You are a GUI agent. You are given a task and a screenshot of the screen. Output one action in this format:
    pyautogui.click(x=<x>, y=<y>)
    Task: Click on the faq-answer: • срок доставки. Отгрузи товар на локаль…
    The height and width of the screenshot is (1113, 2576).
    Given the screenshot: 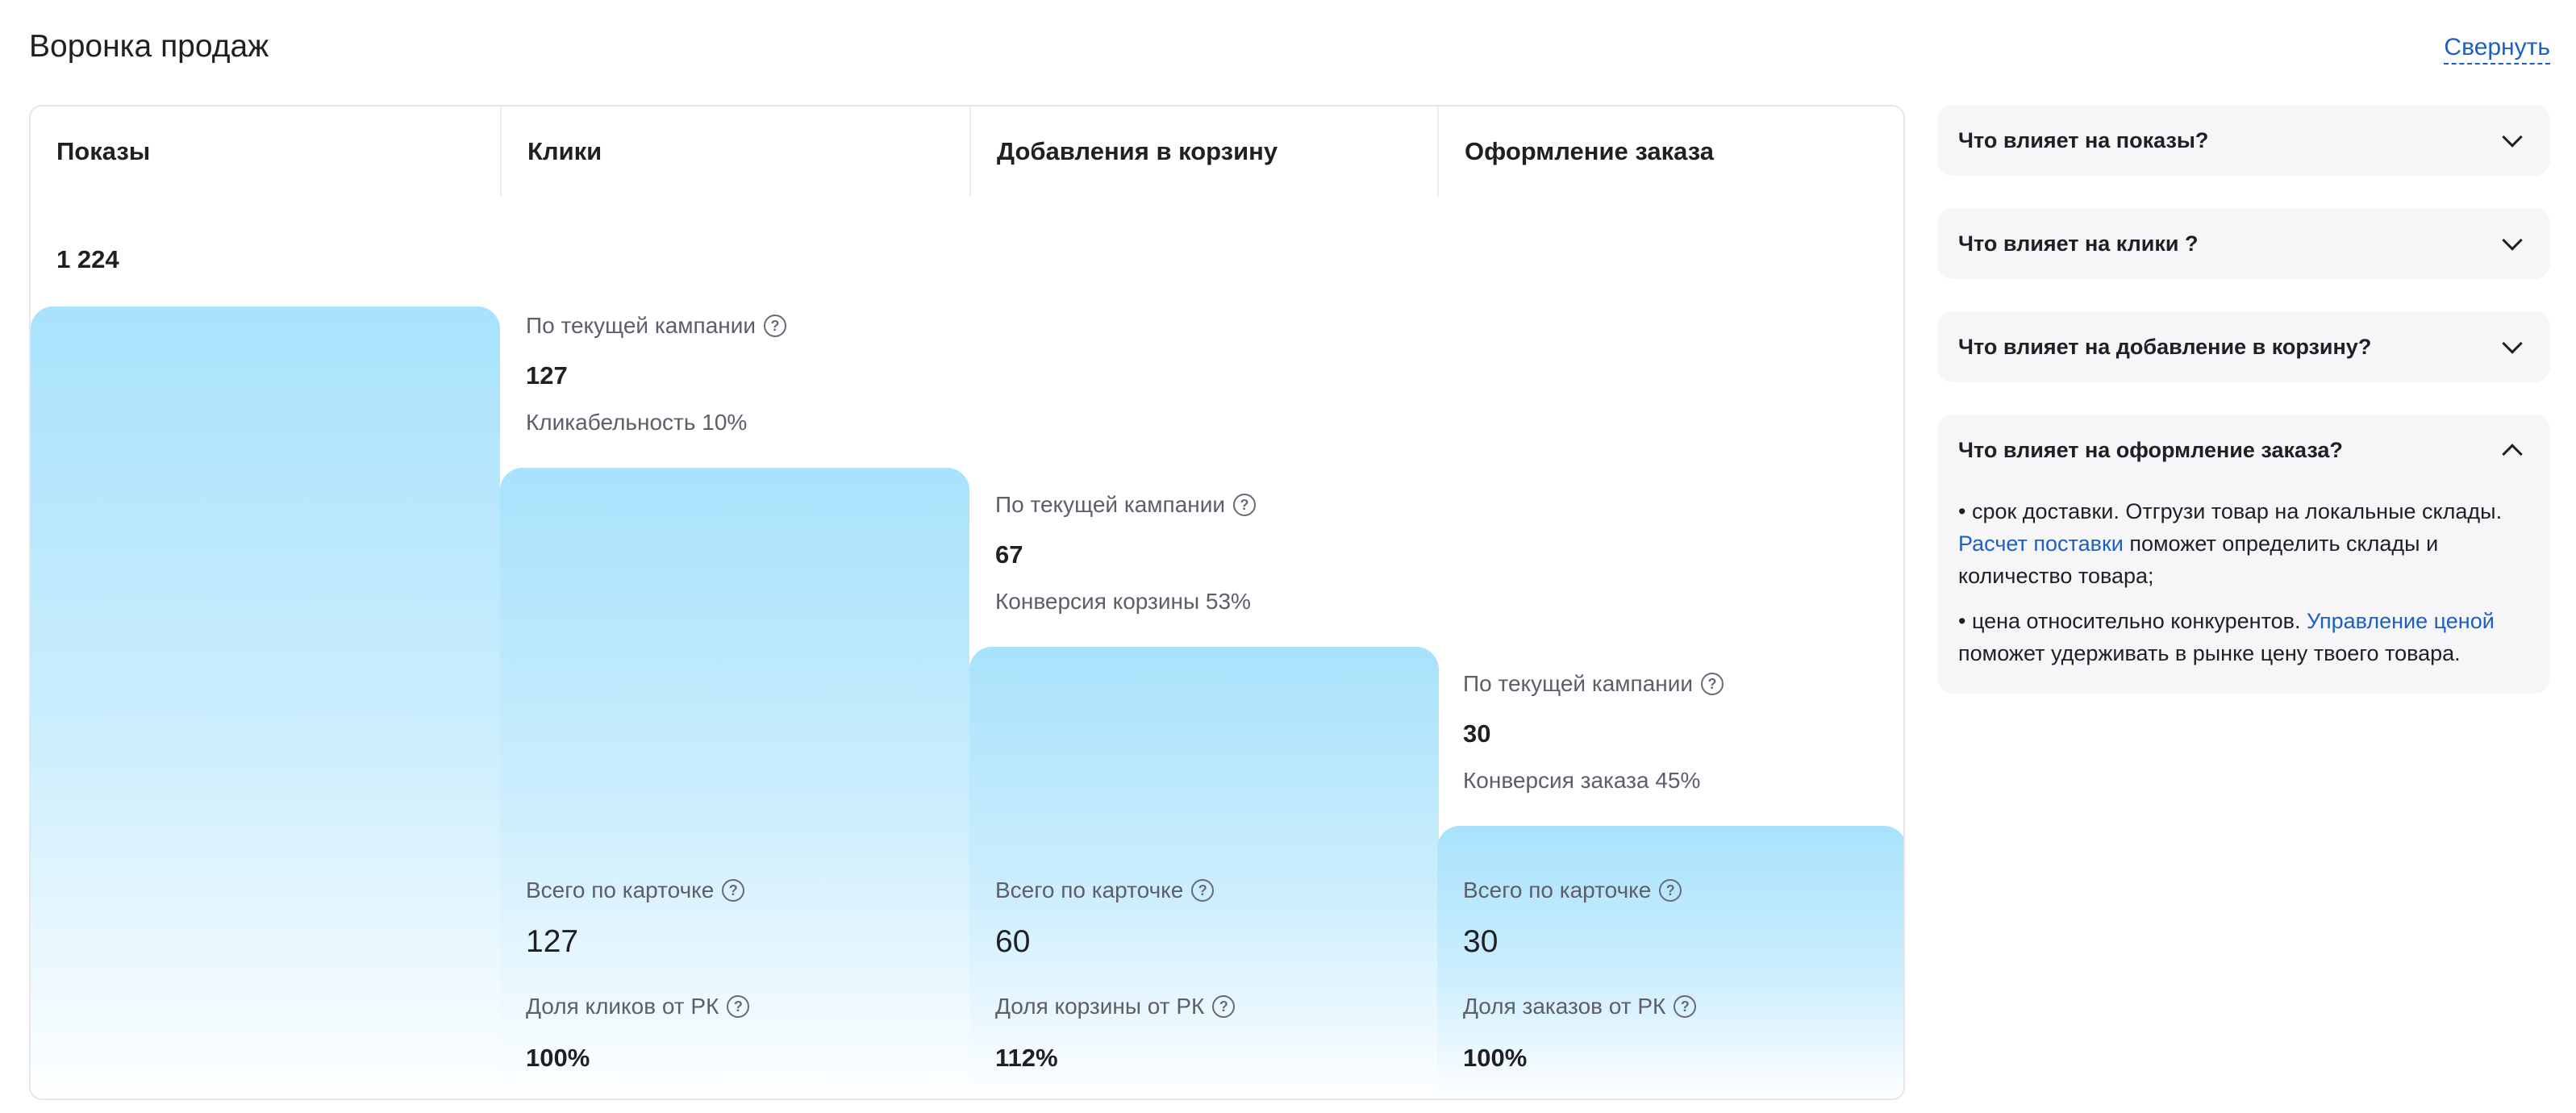 What is the action you would take?
    pyautogui.click(x=2243, y=590)
    